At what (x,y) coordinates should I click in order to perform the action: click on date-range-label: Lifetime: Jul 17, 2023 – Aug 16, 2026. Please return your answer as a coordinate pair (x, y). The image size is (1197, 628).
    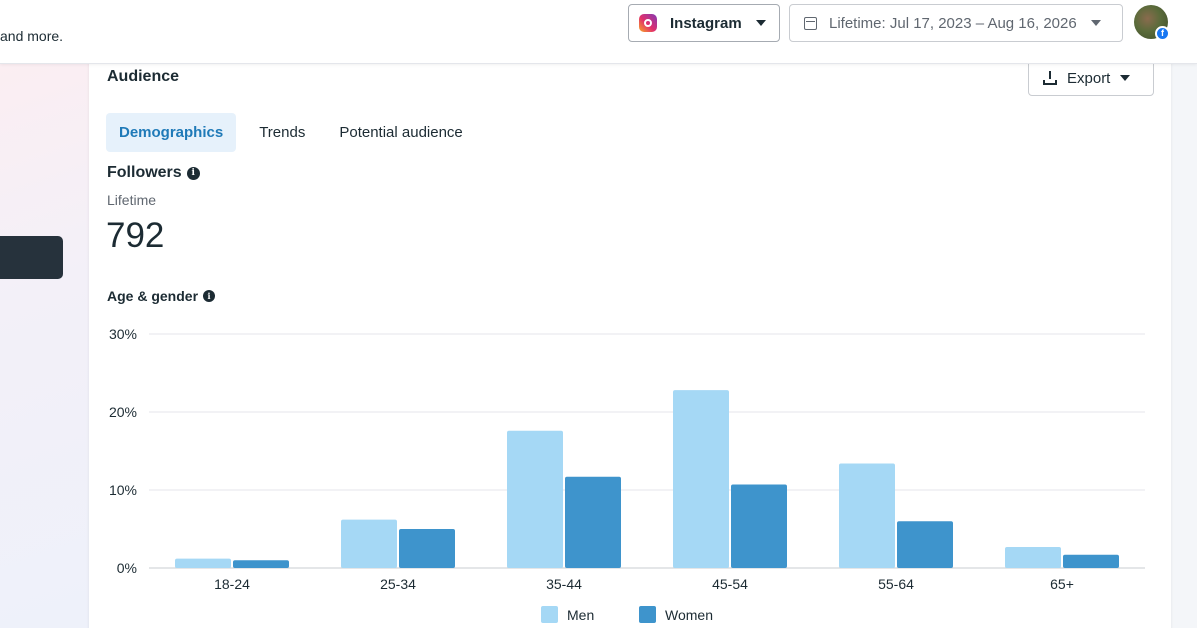
    Looking at the image, I should click on (953, 23).